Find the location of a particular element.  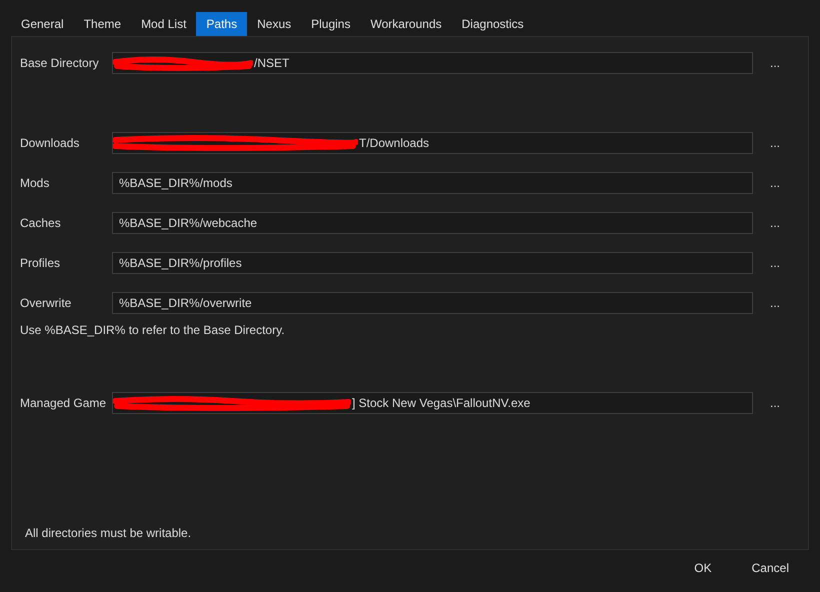

path-value: ] Stock New Vegas\FalloutNV.exe is located at coordinates (441, 403).